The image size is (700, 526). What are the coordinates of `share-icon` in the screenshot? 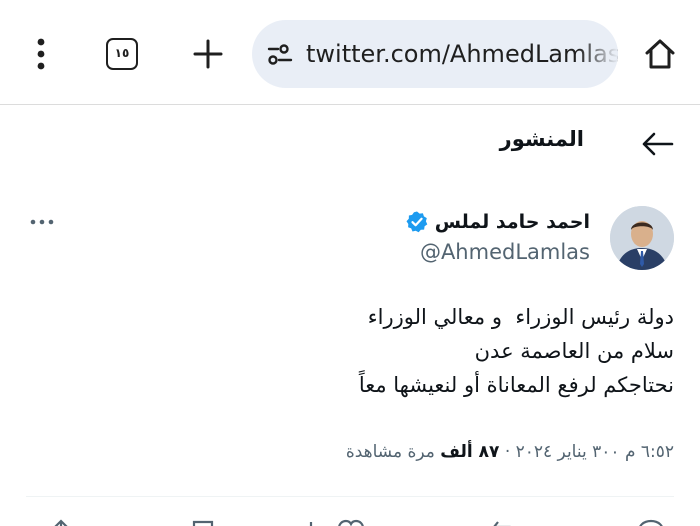 It's located at (61, 522).